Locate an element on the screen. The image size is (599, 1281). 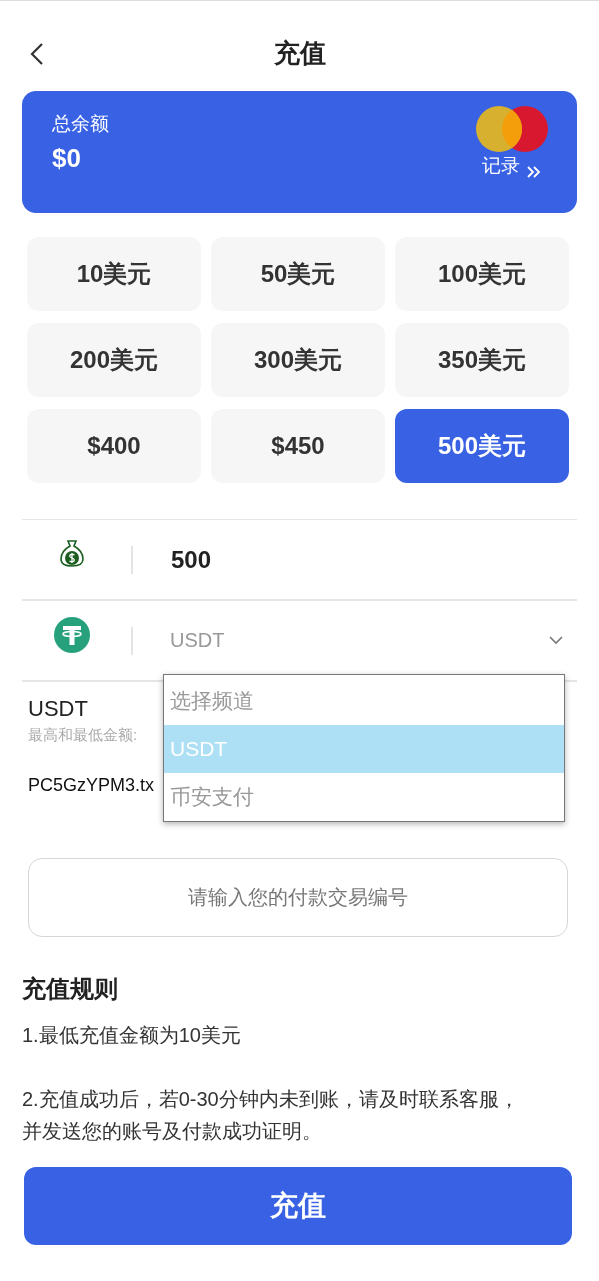
amount-option: $400 is located at coordinates (114, 446).